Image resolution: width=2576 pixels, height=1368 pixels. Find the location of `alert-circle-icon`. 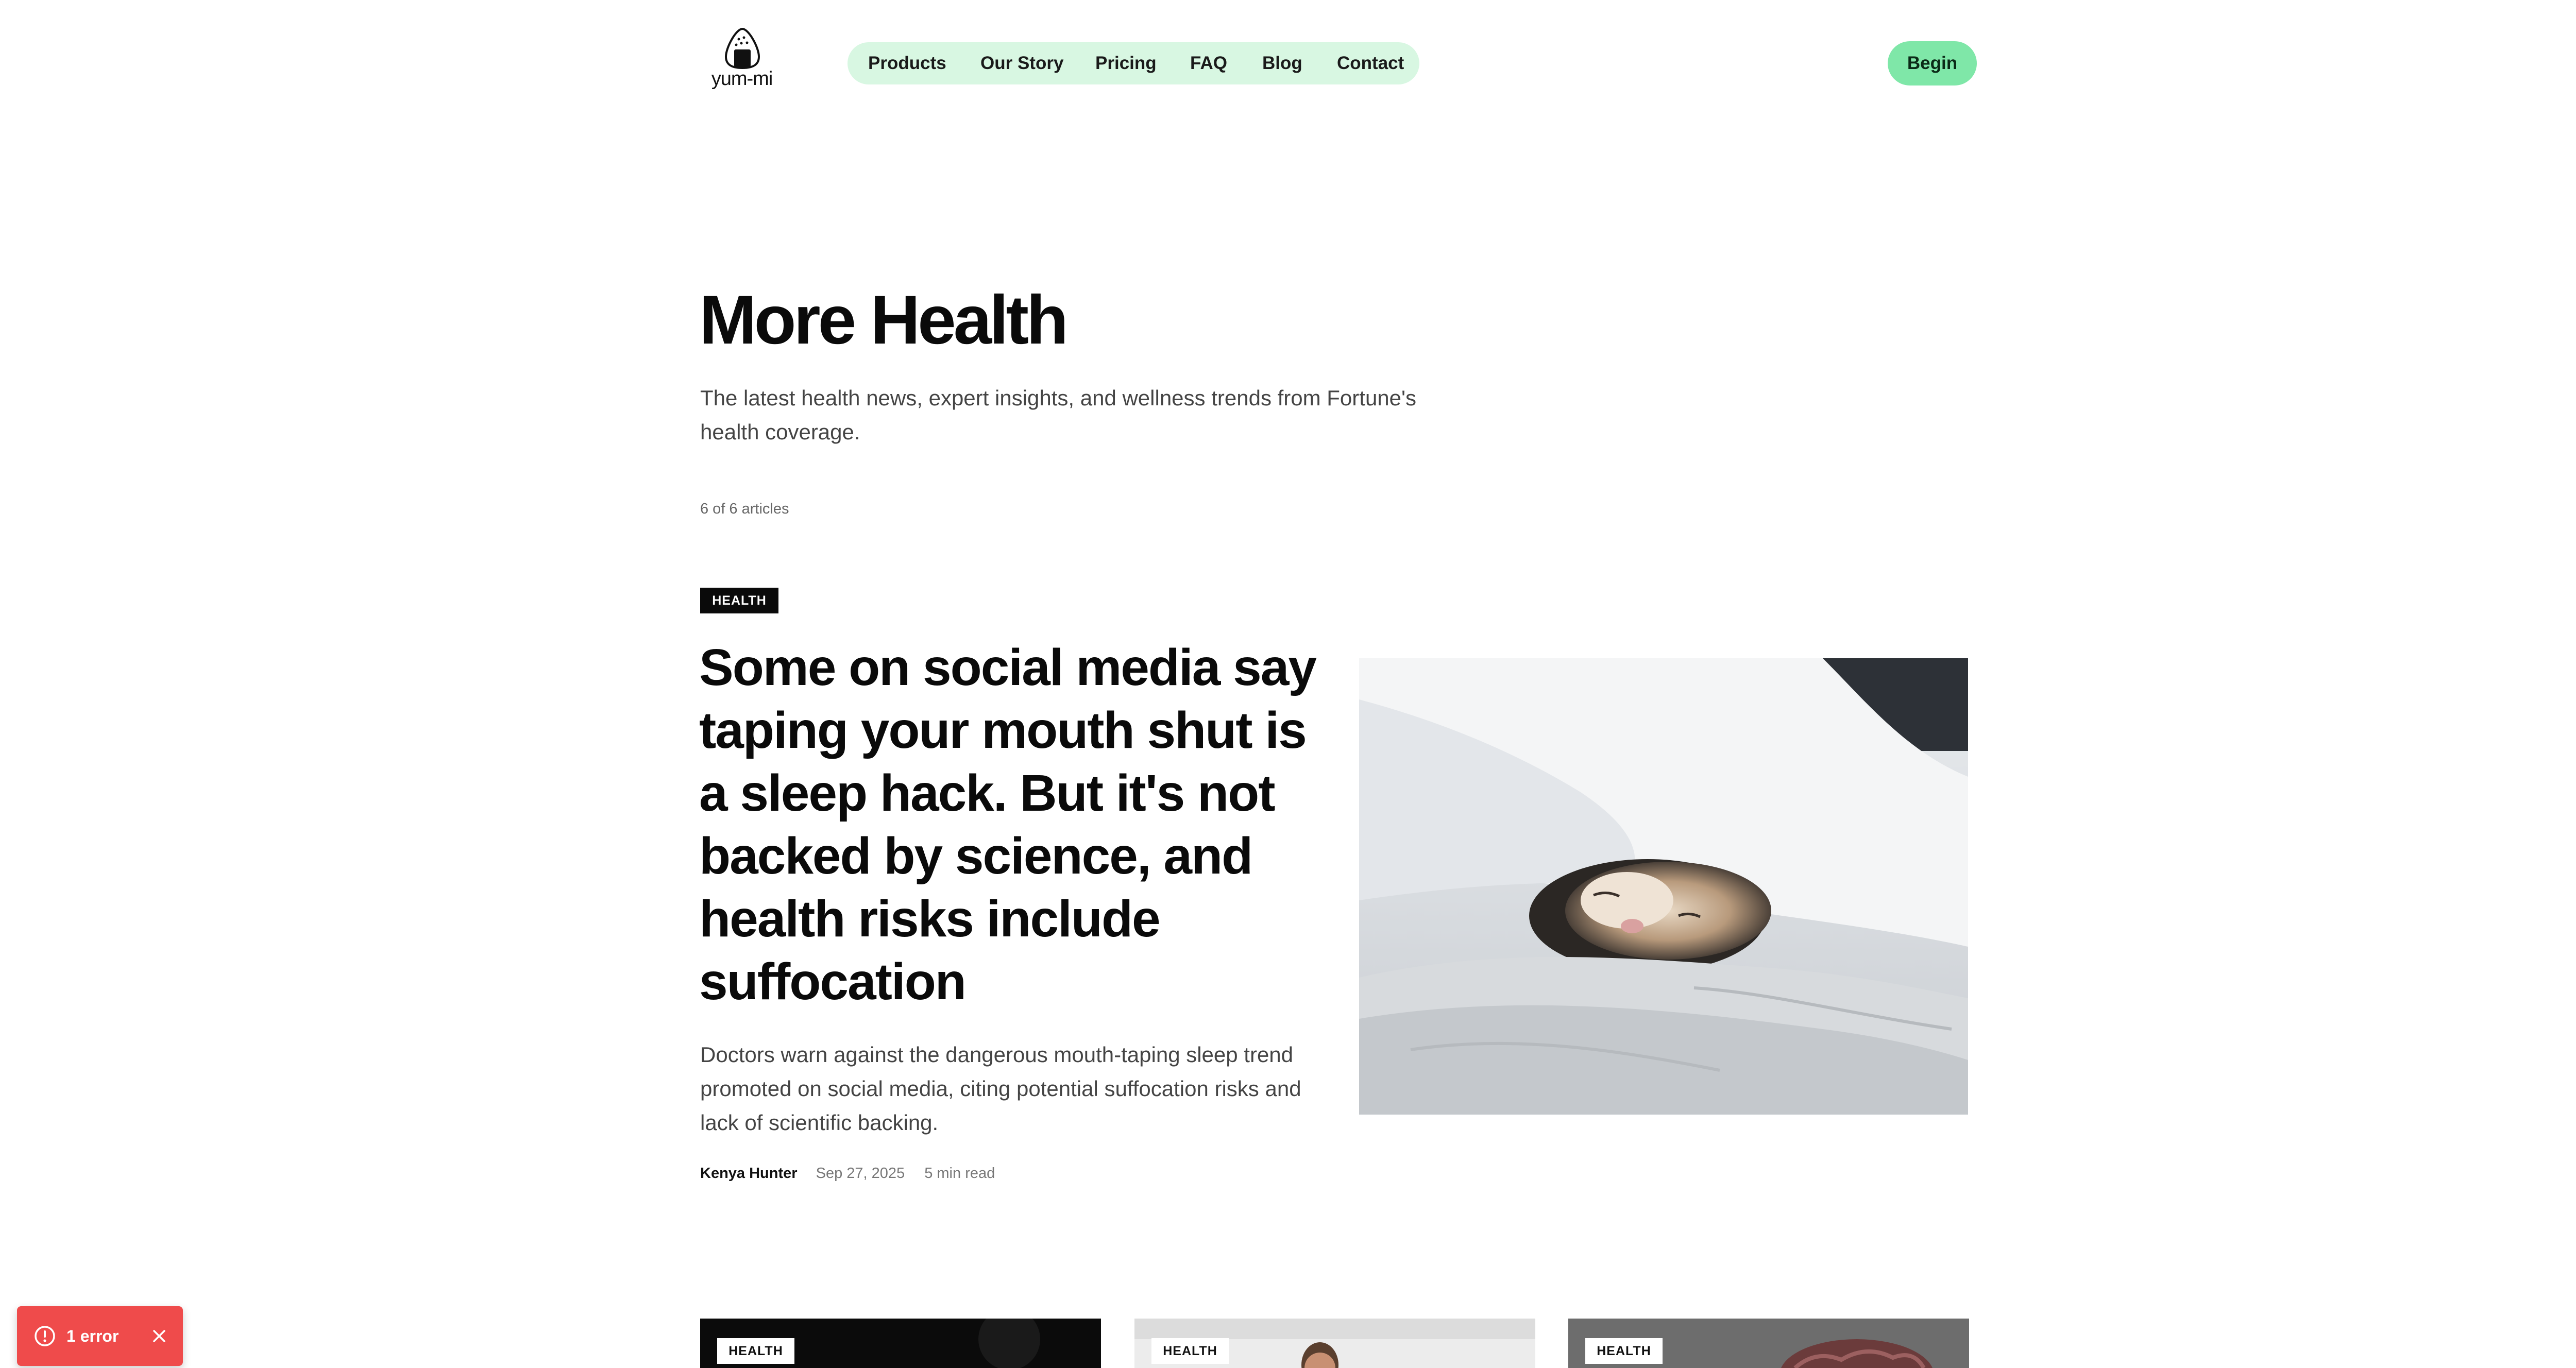

alert-circle-icon is located at coordinates (45, 1336).